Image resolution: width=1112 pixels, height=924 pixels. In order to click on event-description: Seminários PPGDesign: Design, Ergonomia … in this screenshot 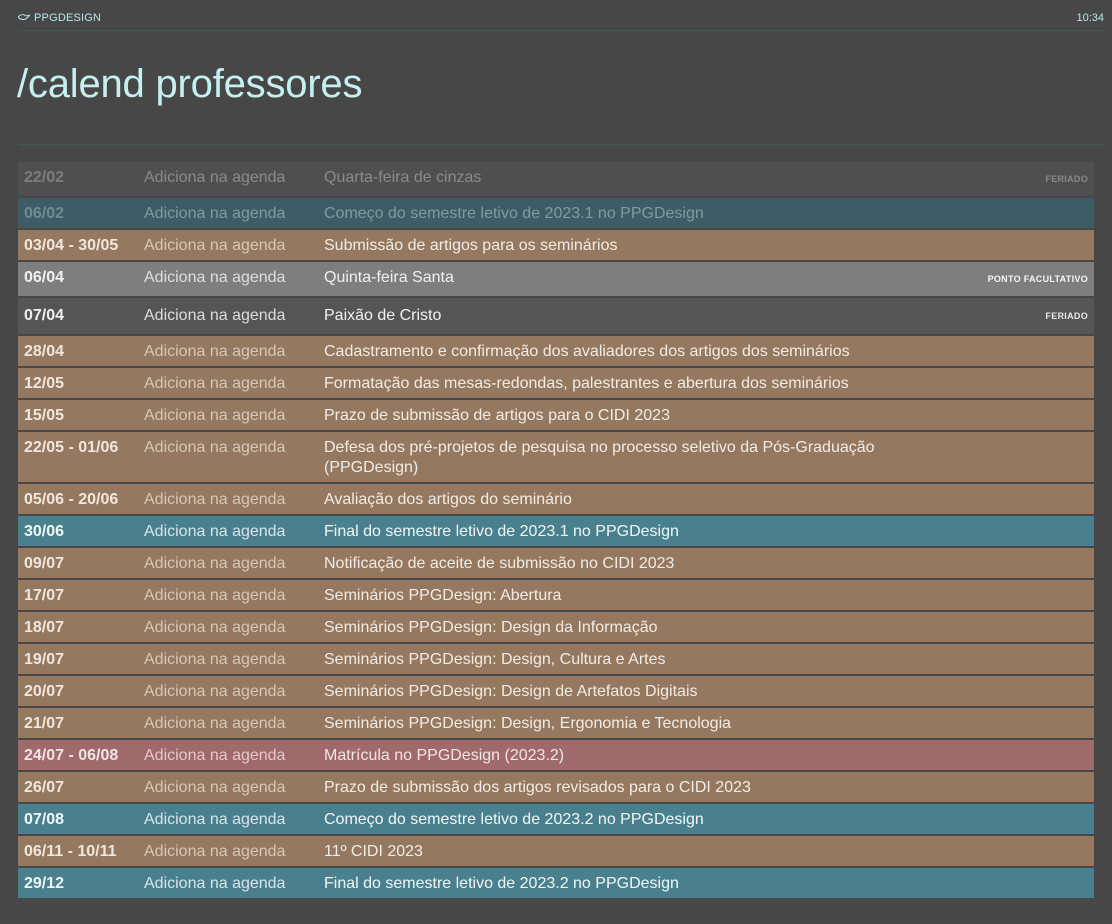, I will do `click(528, 723)`.